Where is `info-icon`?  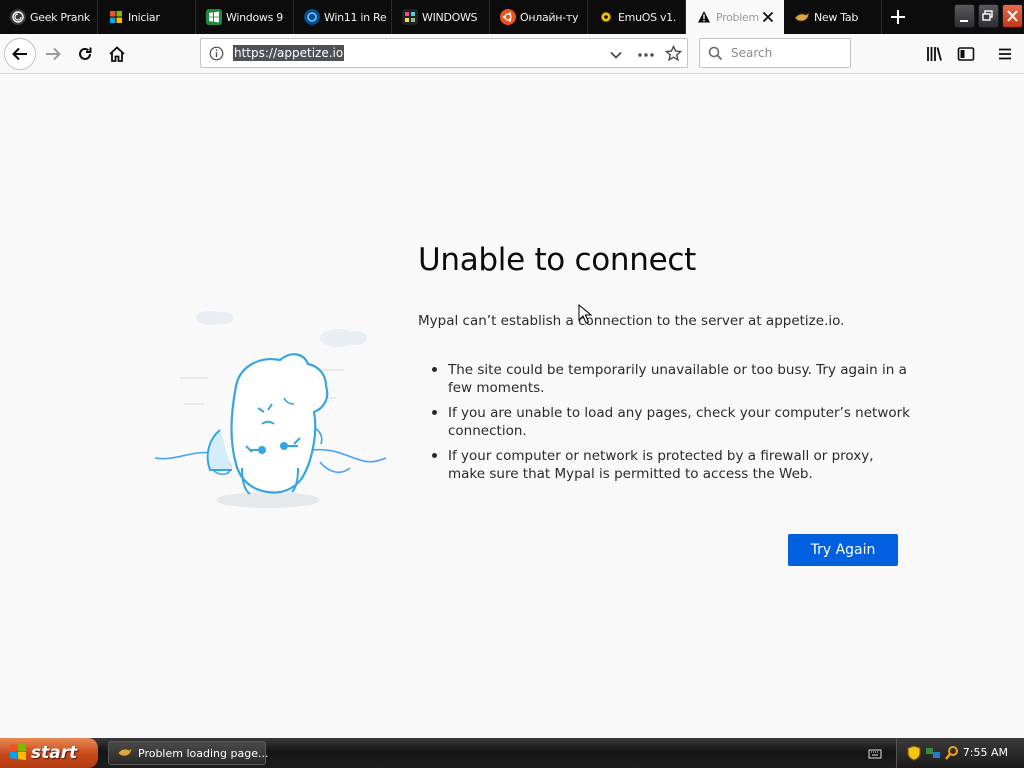
info-icon is located at coordinates (216, 55).